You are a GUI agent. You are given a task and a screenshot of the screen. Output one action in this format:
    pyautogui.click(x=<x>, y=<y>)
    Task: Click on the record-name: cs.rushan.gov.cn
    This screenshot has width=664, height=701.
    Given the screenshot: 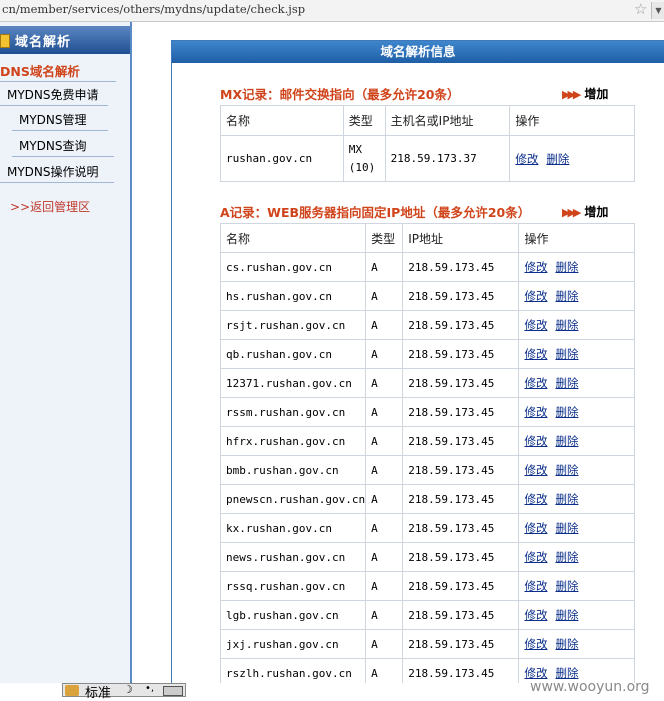 What is the action you would take?
    pyautogui.click(x=293, y=267)
    